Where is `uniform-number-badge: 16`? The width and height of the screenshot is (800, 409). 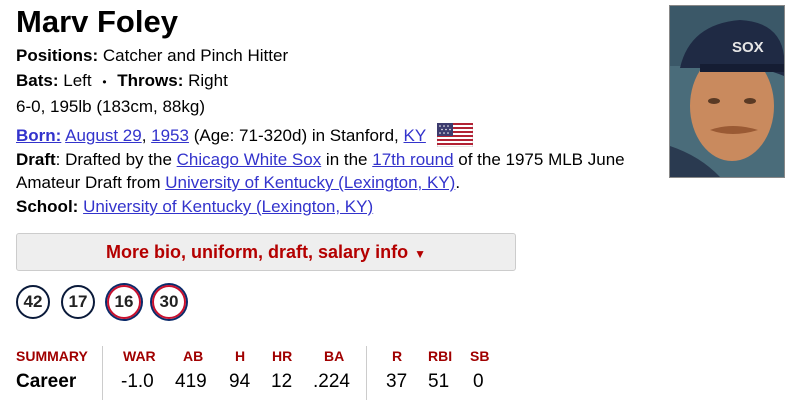
uniform-number-badge: 16 is located at coordinates (124, 302).